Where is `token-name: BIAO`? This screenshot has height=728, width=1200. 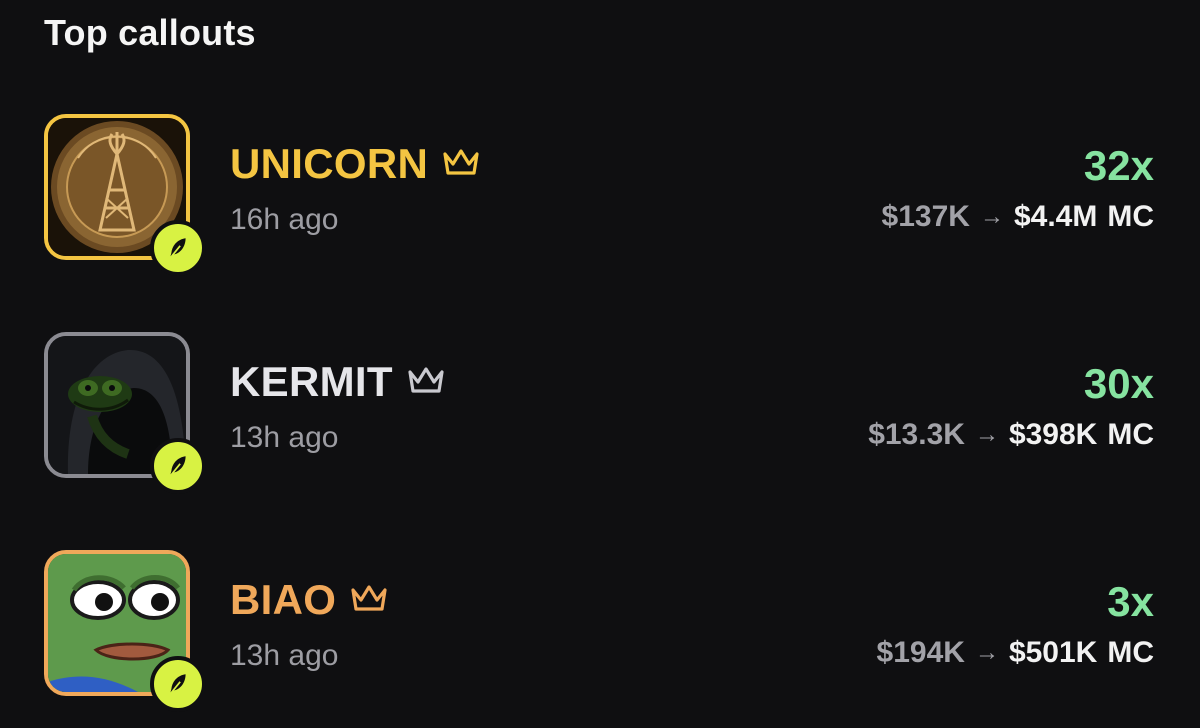 token-name: BIAO is located at coordinates (283, 600).